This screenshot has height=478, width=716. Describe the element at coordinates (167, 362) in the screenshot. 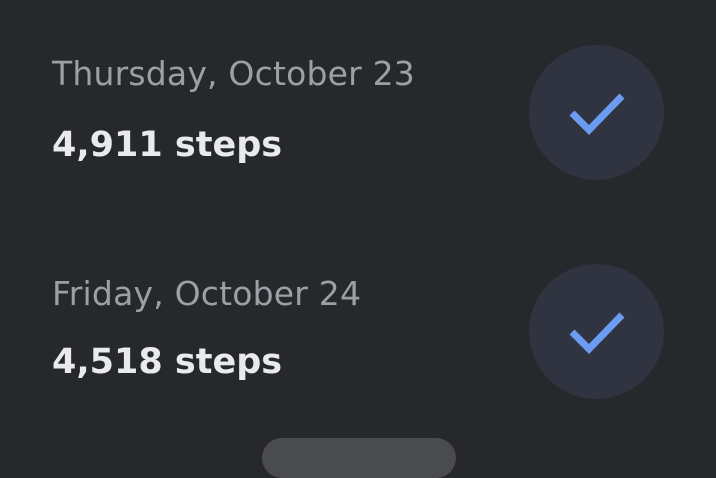

I see `day-steps: 4,518 steps` at that location.